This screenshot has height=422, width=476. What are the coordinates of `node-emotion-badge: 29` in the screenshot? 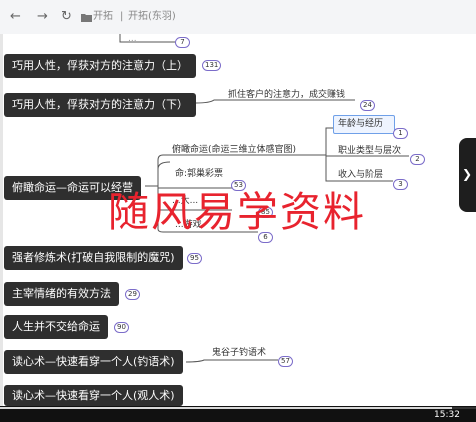 It's located at (132, 294).